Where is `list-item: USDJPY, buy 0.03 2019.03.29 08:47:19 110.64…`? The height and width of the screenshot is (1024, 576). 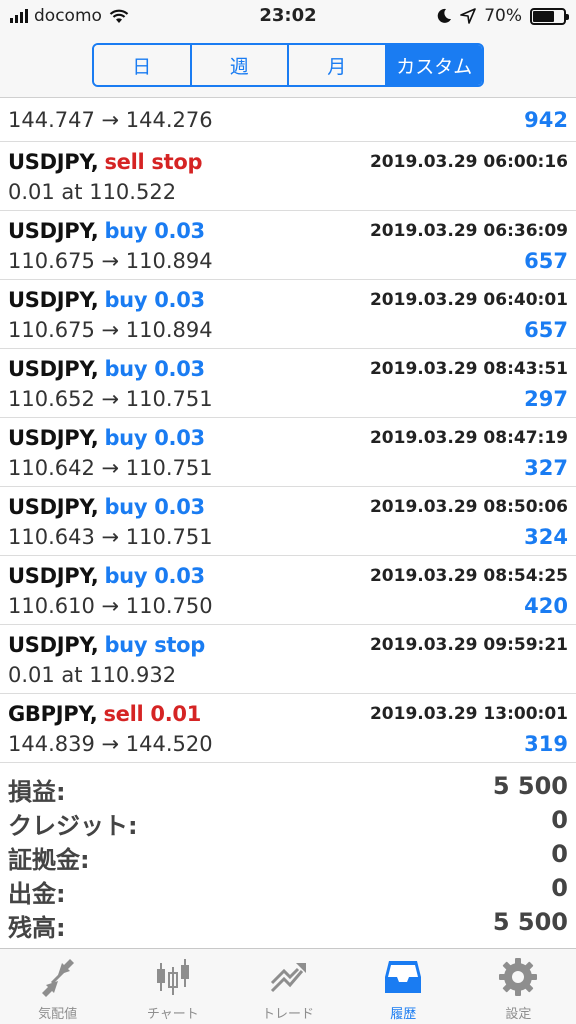
list-item: USDJPY, buy 0.03 2019.03.29 08:47:19 110.64… is located at coordinates (288, 452).